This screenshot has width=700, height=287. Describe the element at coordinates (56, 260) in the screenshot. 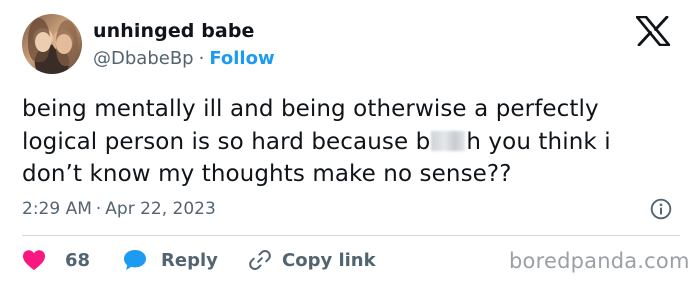

I see `like-button: 68` at that location.